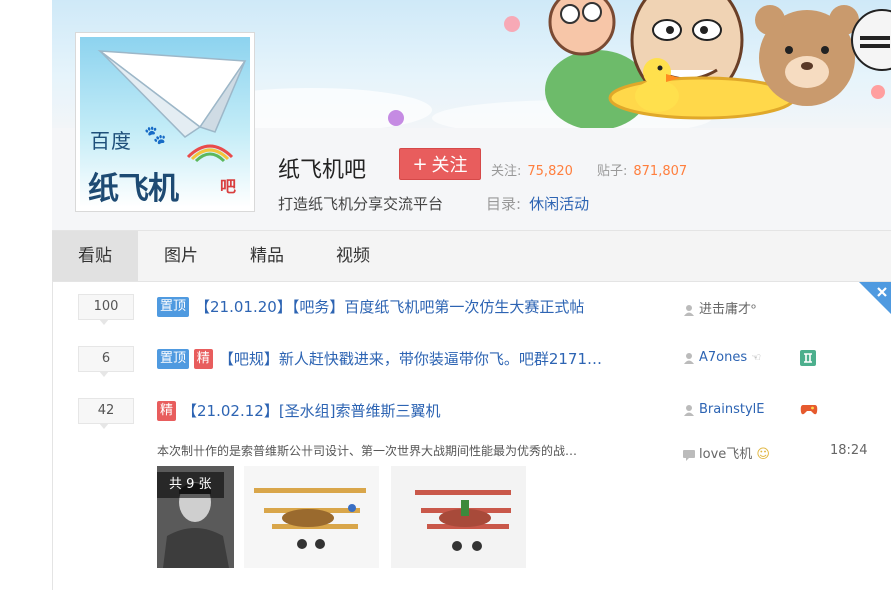 The height and width of the screenshot is (590, 891). What do you see at coordinates (106, 361) in the screenshot?
I see `reply-count: 6` at bounding box center [106, 361].